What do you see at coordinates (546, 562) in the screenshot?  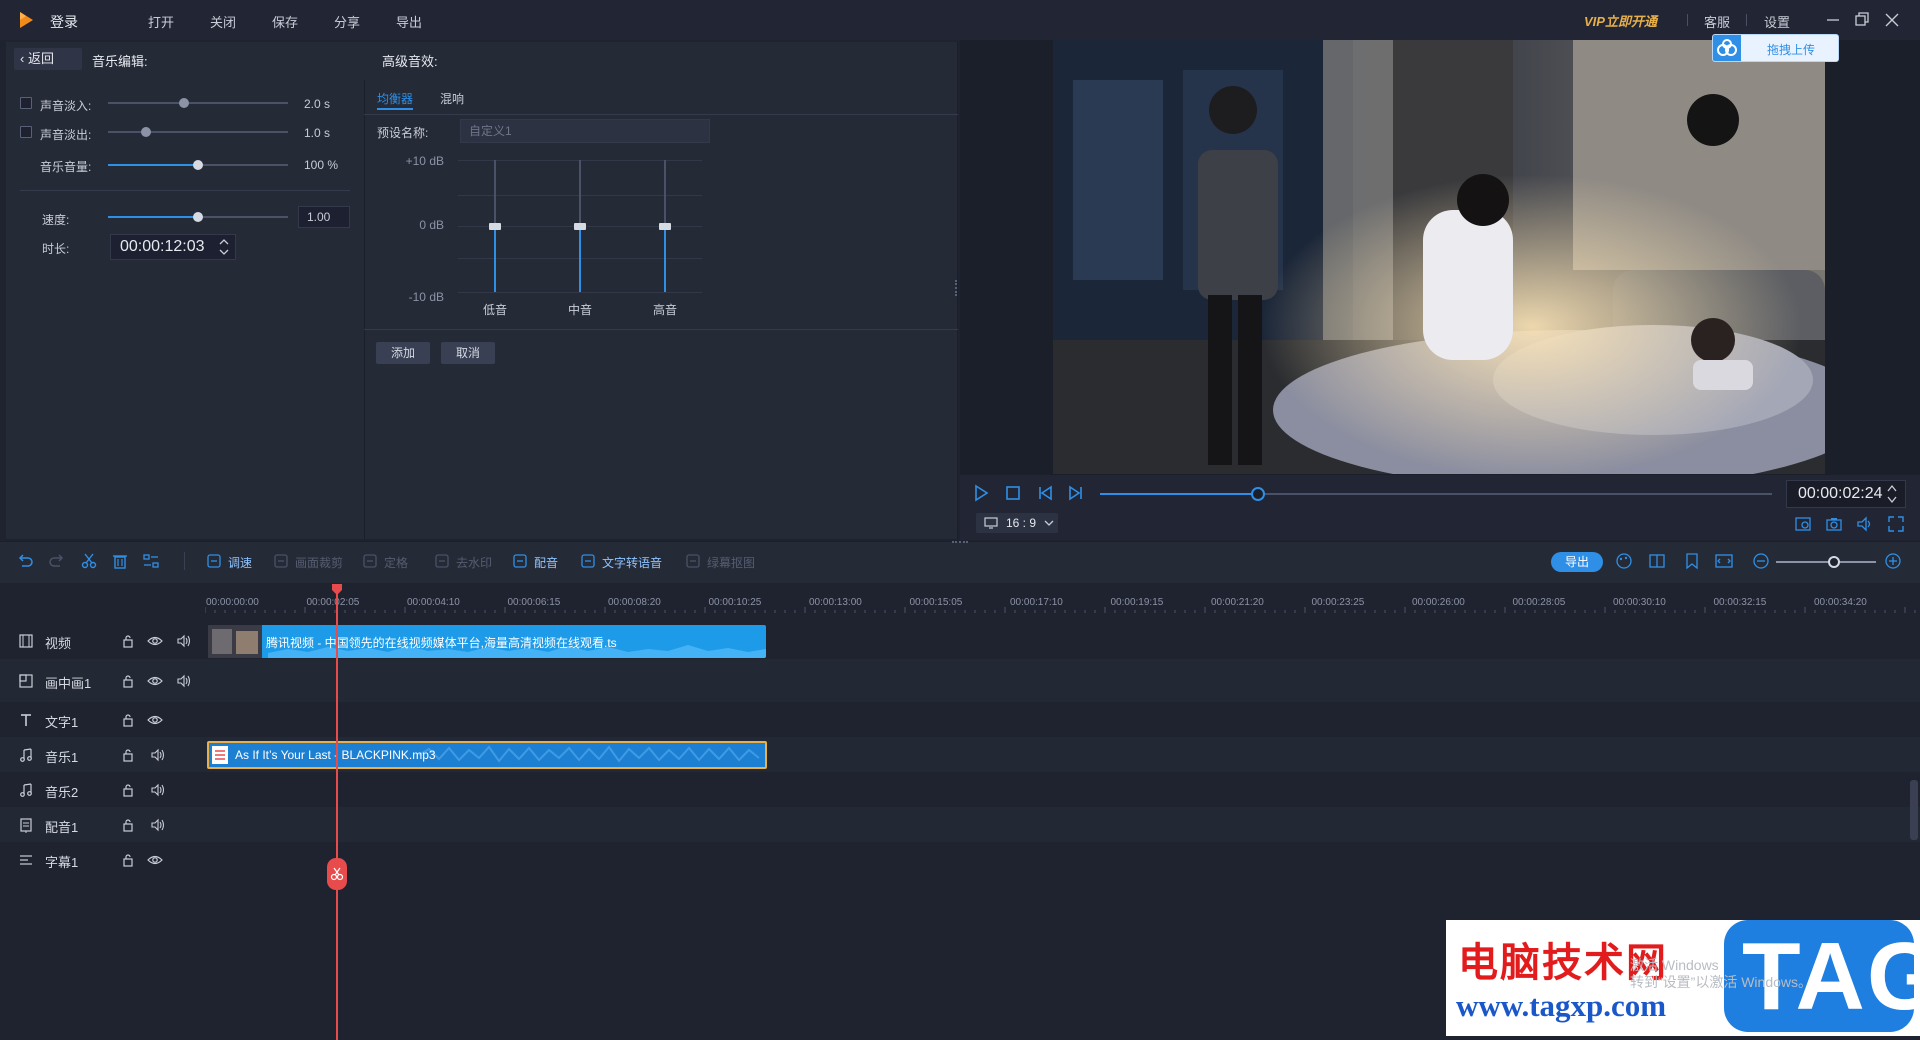 I see `tool-dubbing-button: 配音` at bounding box center [546, 562].